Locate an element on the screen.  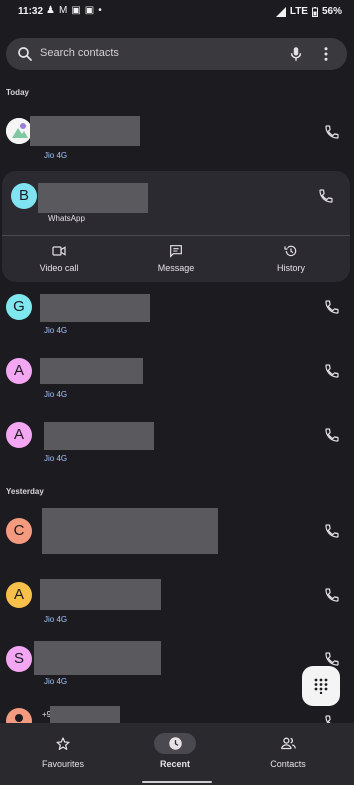
people-icon is located at coordinates (288, 743).